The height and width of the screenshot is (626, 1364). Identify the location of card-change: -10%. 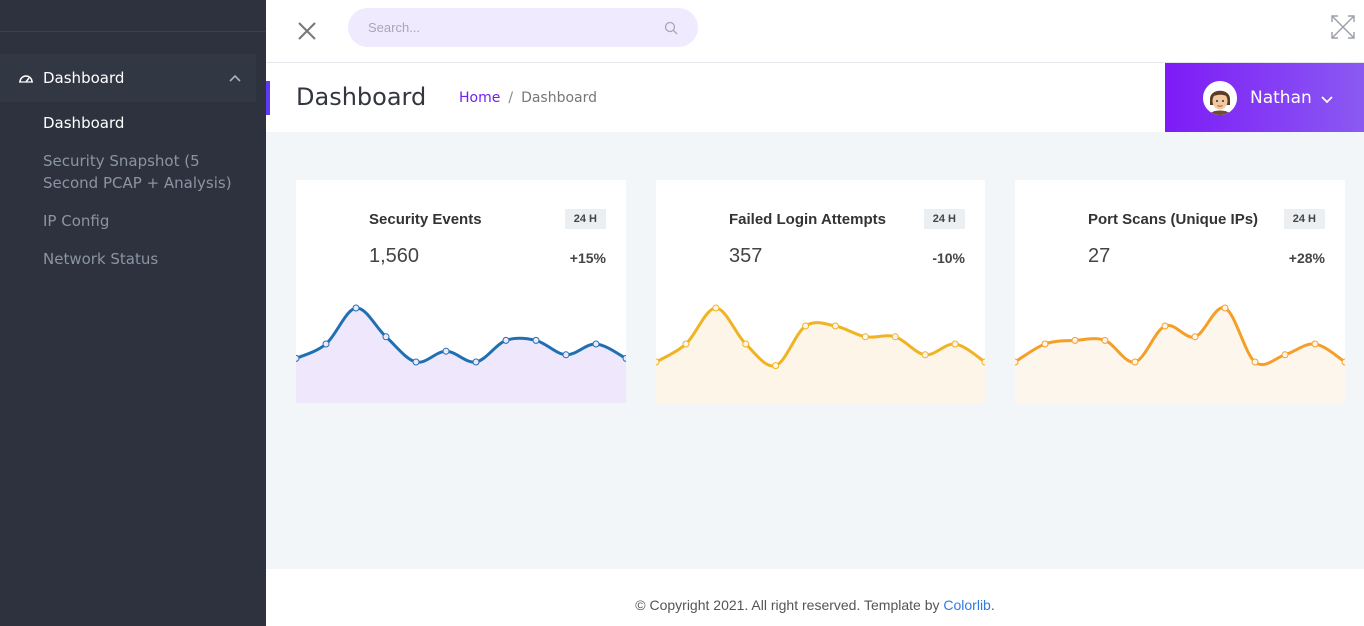
(948, 258).